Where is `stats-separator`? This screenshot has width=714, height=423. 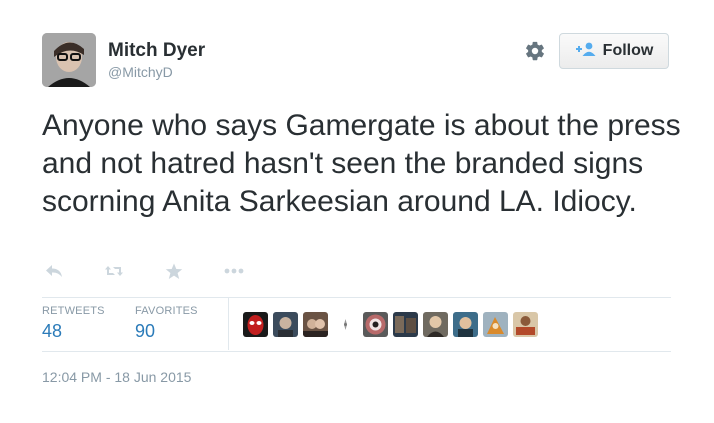
stats-separator is located at coordinates (228, 324).